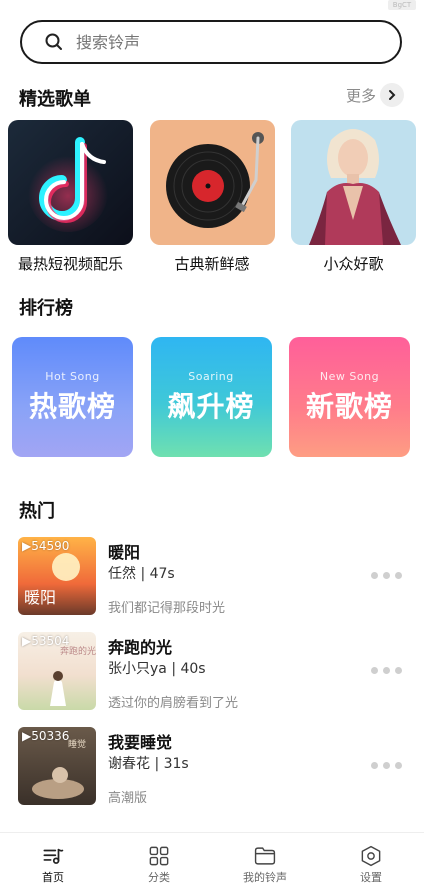 The height and width of the screenshot is (885, 424). What do you see at coordinates (226, 42) in the screenshot?
I see `search-input` at bounding box center [226, 42].